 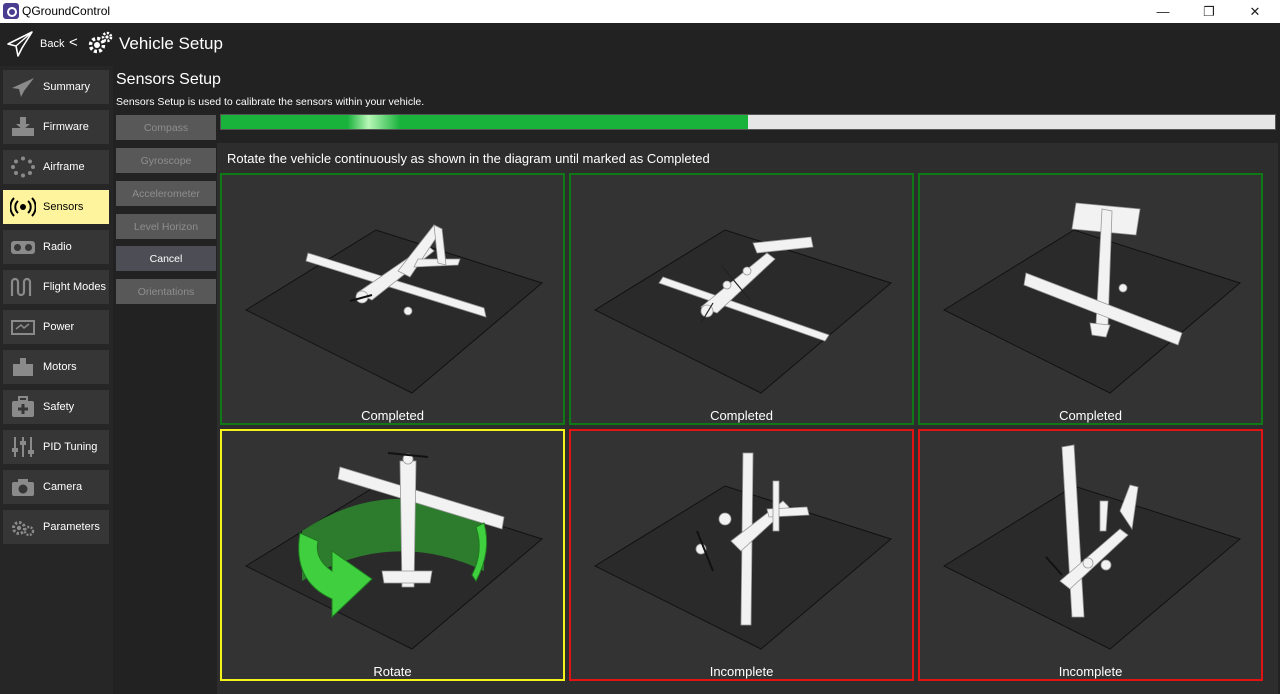 I want to click on orientation-tile-level: Completed, so click(x=392, y=299).